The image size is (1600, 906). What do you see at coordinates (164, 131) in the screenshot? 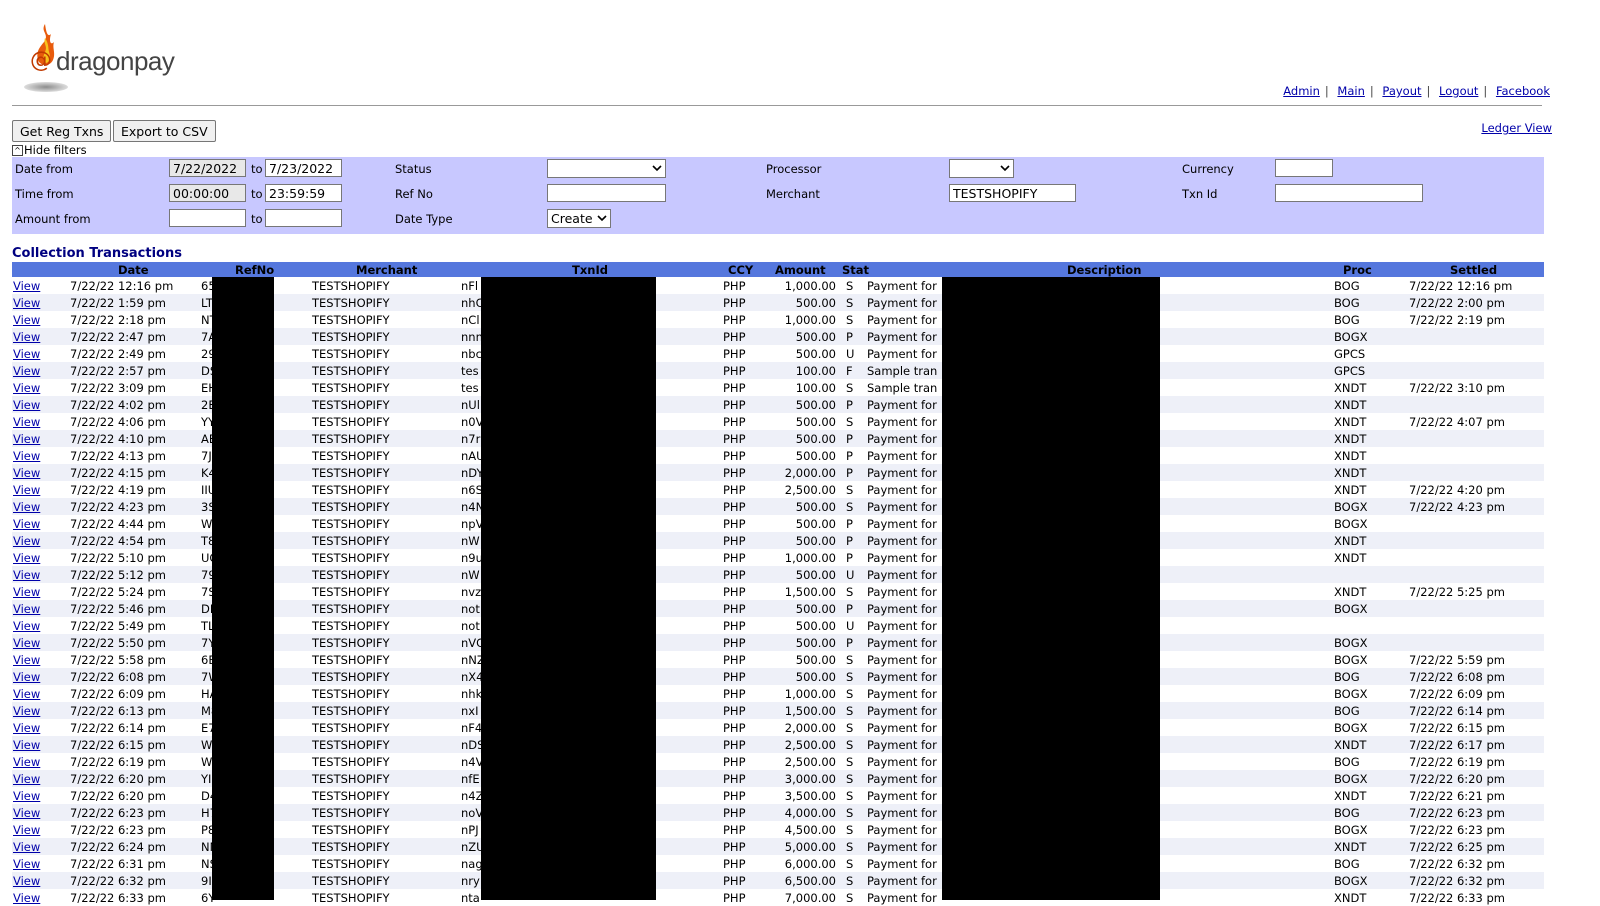
I see `export-csv-button: Export to CSV` at bounding box center [164, 131].